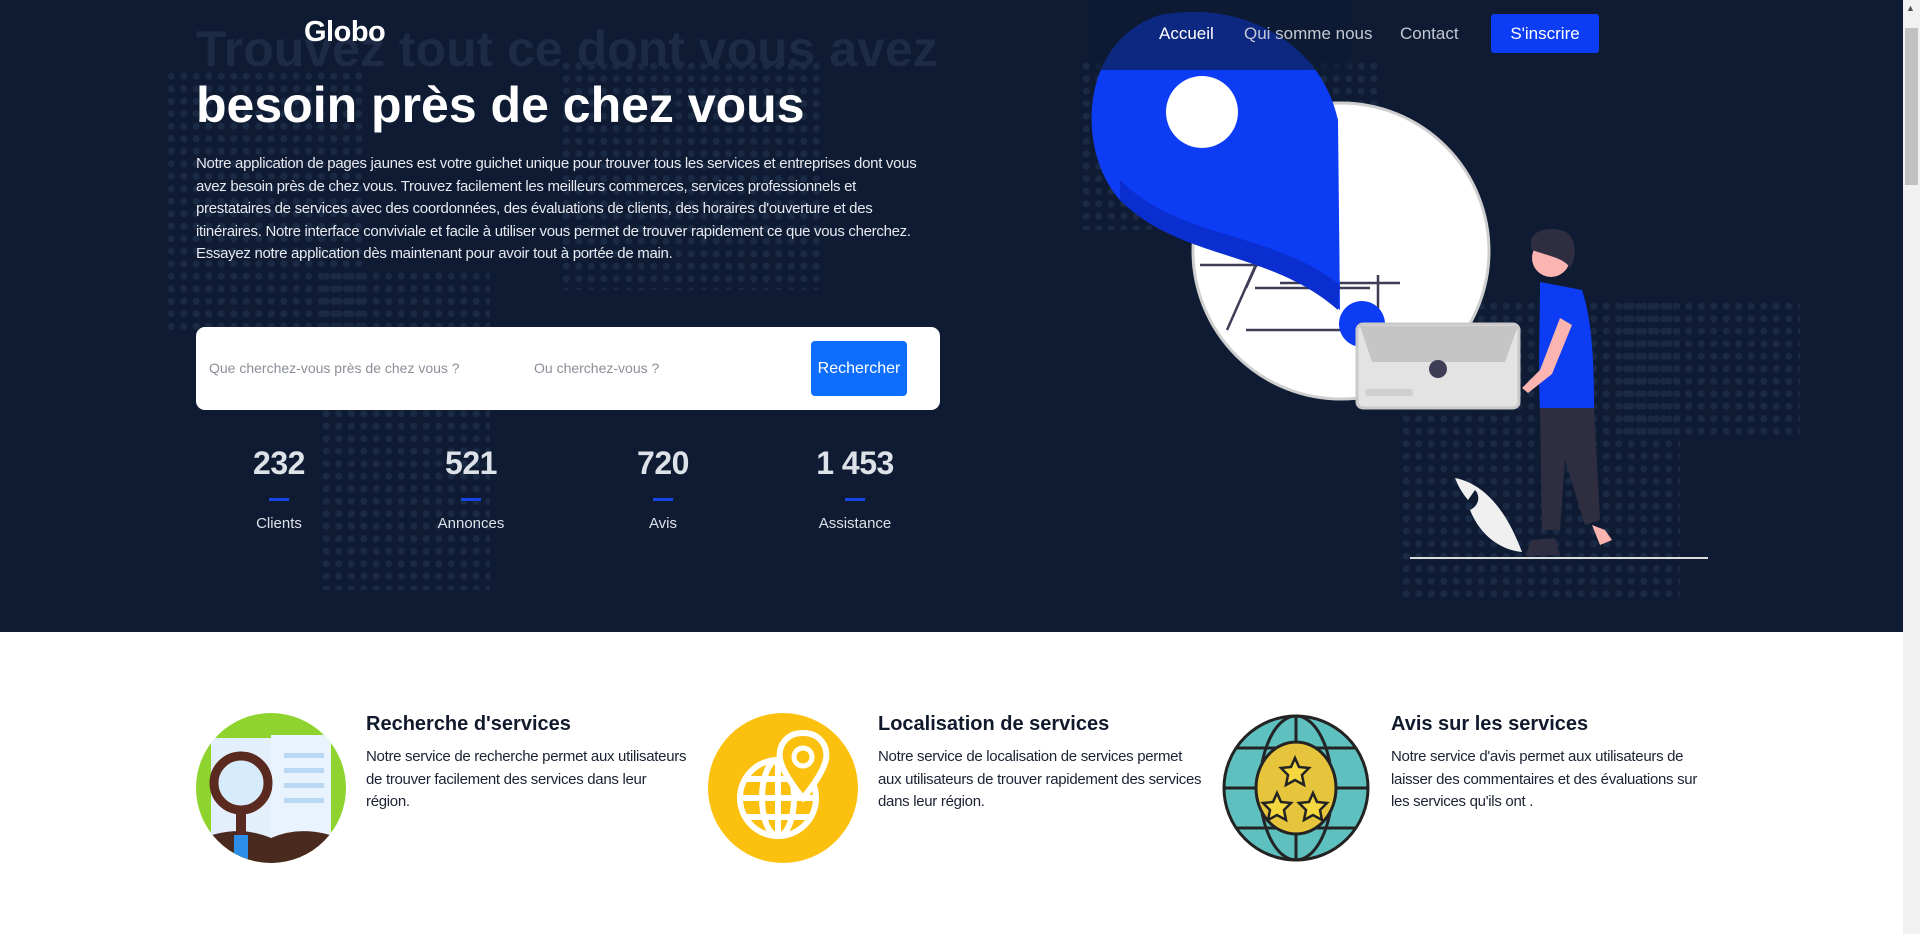 The width and height of the screenshot is (1920, 934). What do you see at coordinates (1911, 106) in the screenshot?
I see `scrollbar-thumb` at bounding box center [1911, 106].